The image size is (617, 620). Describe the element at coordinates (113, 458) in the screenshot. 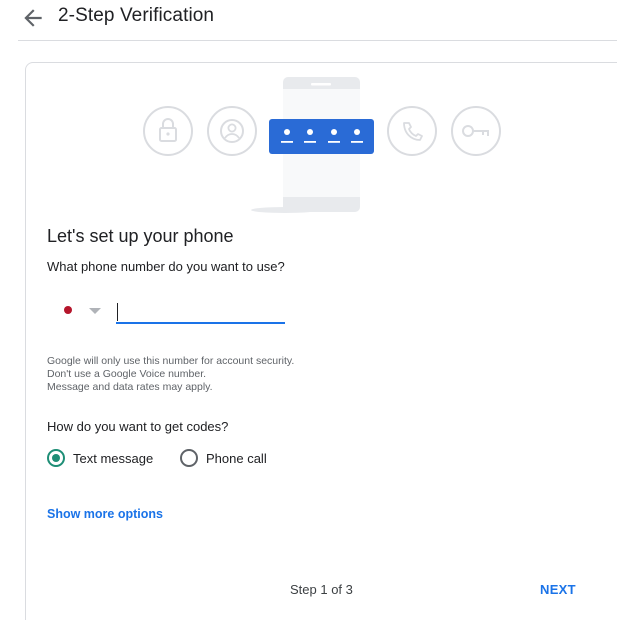

I see `text-message-label: Text message` at that location.